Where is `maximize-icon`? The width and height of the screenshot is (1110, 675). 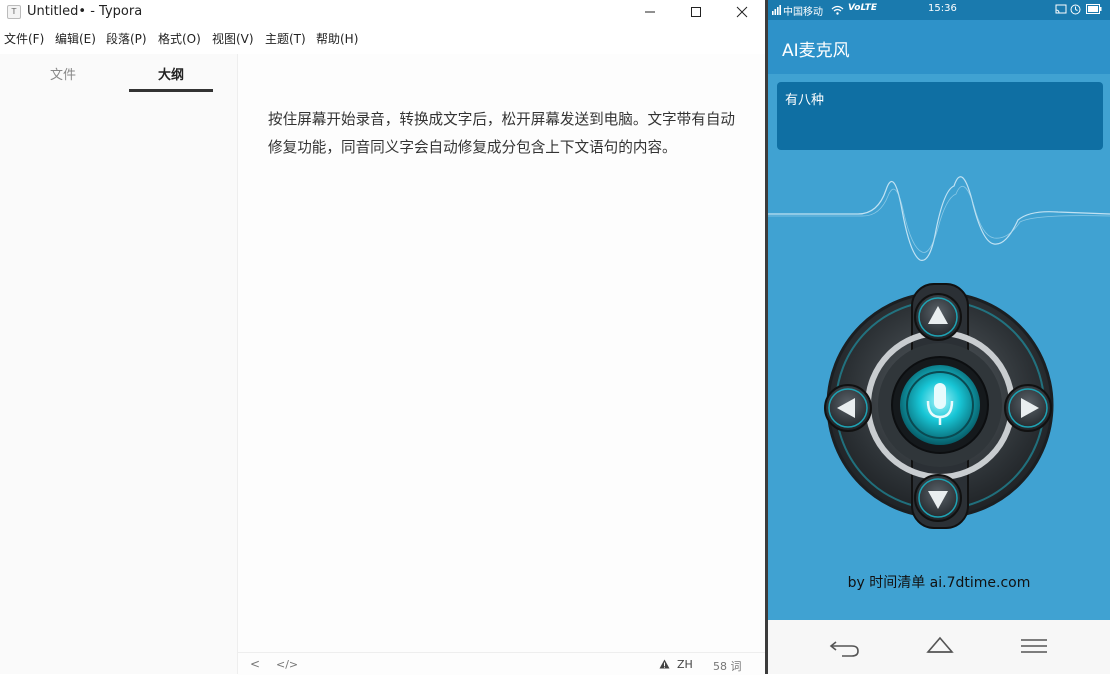
maximize-icon is located at coordinates (696, 12).